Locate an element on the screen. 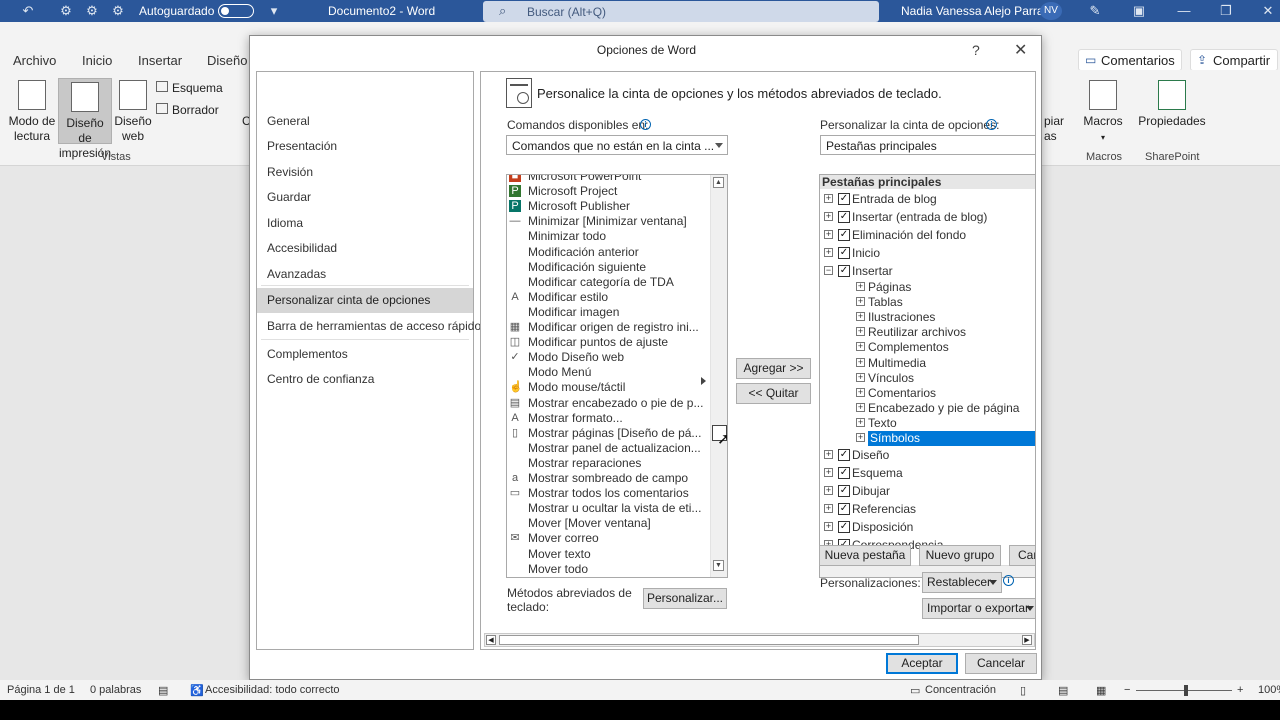 The image size is (1280, 720). tree-tab-item: + ✓ Referencias is located at coordinates (927, 509).